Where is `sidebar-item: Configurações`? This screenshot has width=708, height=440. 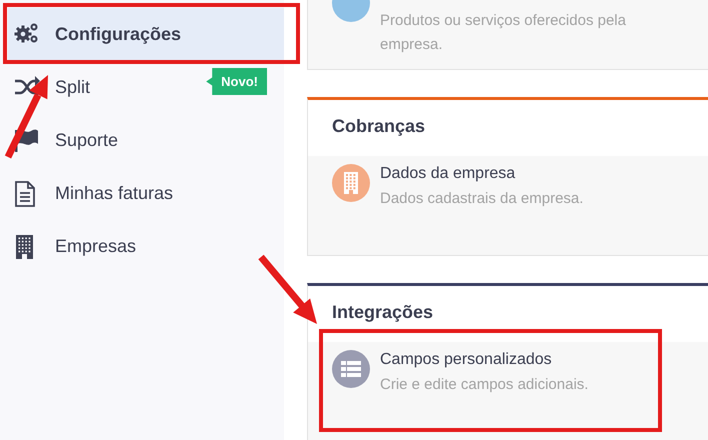 sidebar-item: Configurações is located at coordinates (146, 34).